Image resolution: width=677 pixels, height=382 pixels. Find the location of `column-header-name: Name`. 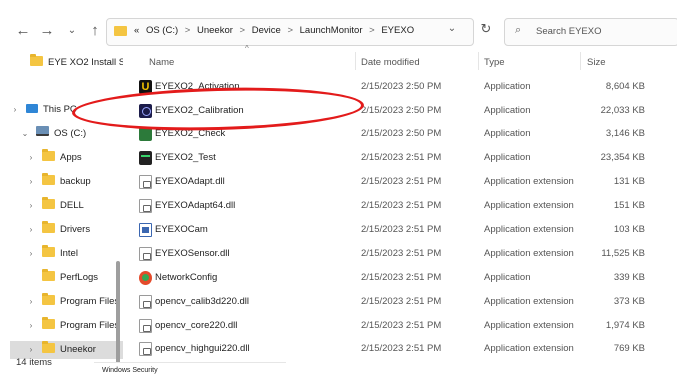

column-header-name: Name is located at coordinates (161, 62).